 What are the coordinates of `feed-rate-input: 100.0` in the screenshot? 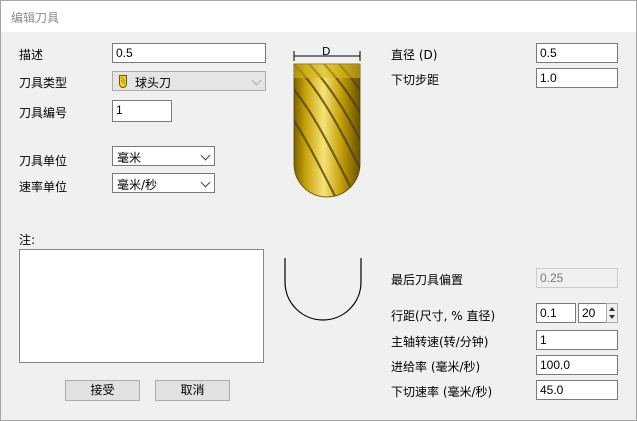 It's located at (577, 365).